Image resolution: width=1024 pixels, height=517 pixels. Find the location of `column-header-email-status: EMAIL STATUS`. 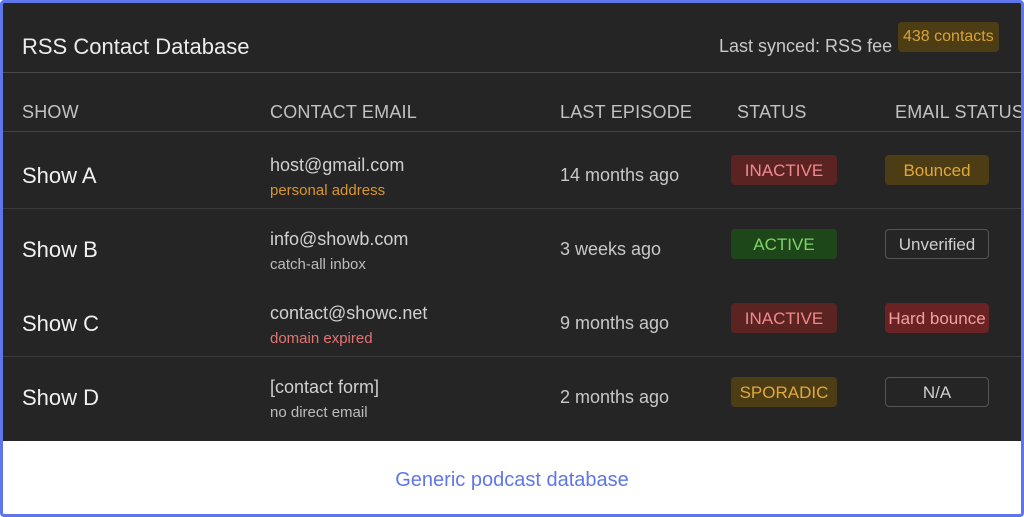

column-header-email-status: EMAIL STATUS is located at coordinates (958, 112).